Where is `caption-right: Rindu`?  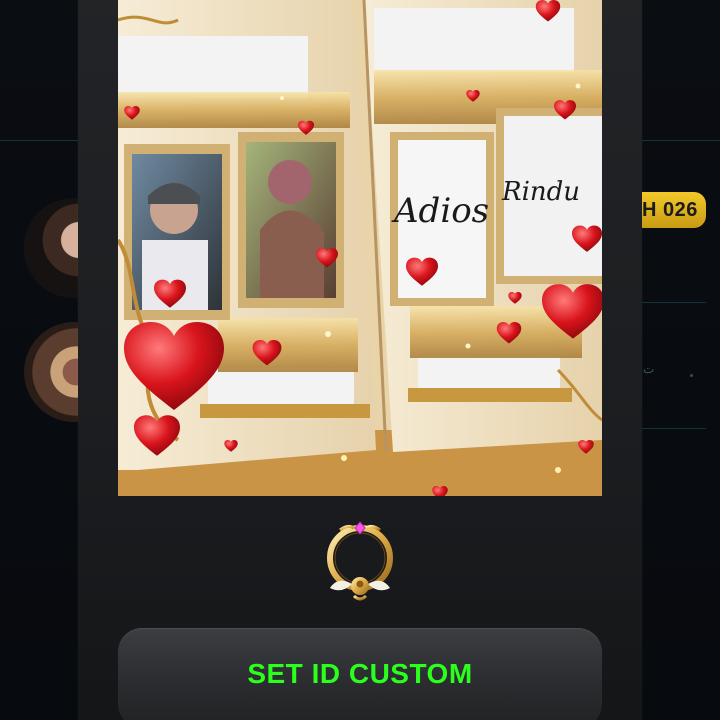
caption-right: Rindu is located at coordinates (540, 192).